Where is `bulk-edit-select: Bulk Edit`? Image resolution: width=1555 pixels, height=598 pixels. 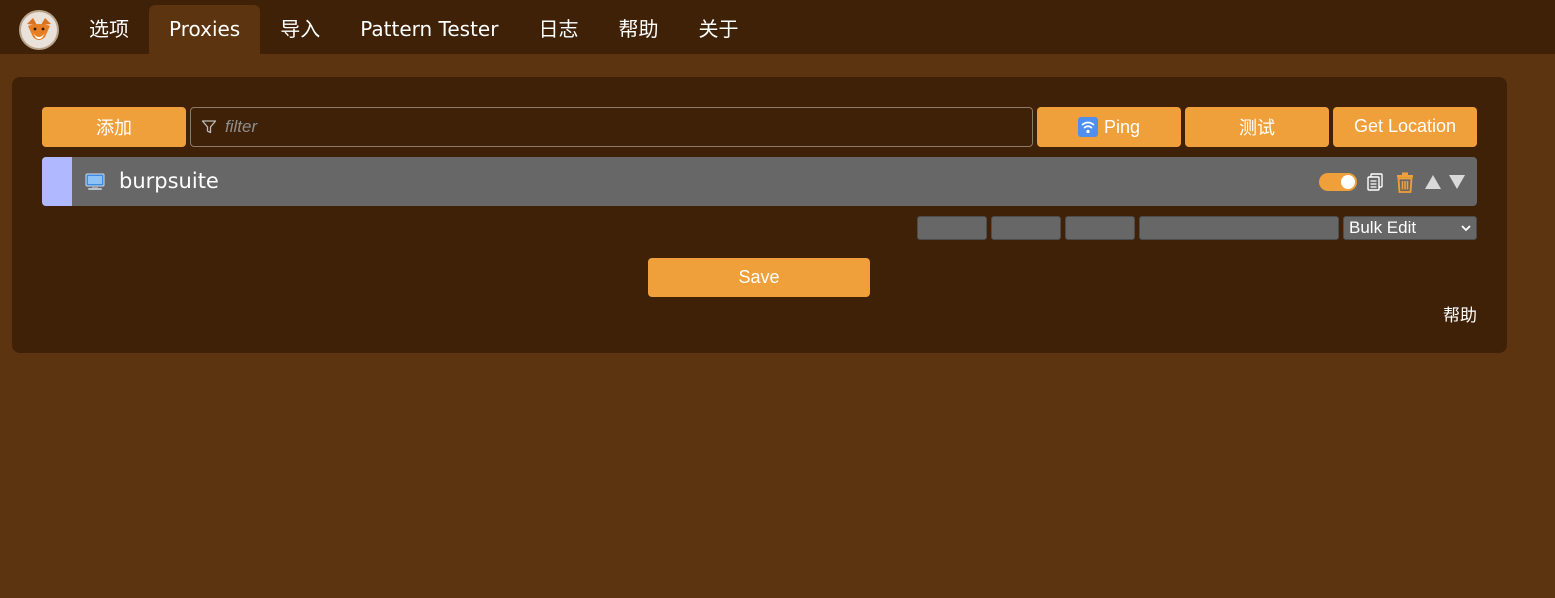 bulk-edit-select: Bulk Edit is located at coordinates (1410, 228).